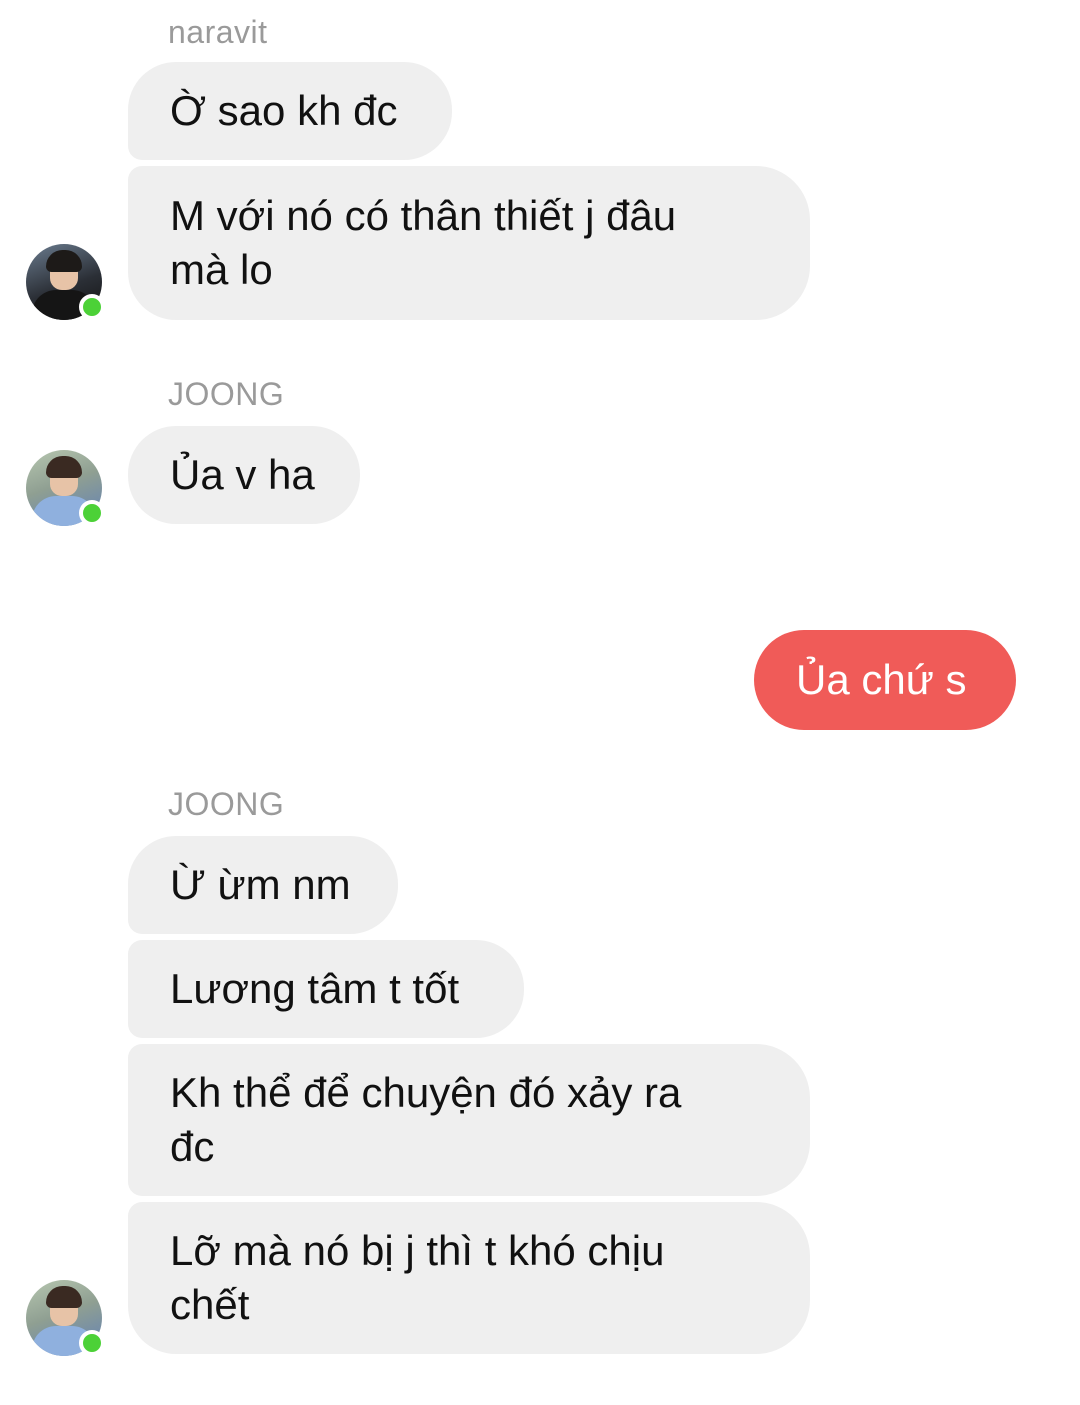 Image resolution: width=1080 pixels, height=1405 pixels. What do you see at coordinates (885, 680) in the screenshot?
I see `outgoing-message-bubble: Ủa chứ s` at bounding box center [885, 680].